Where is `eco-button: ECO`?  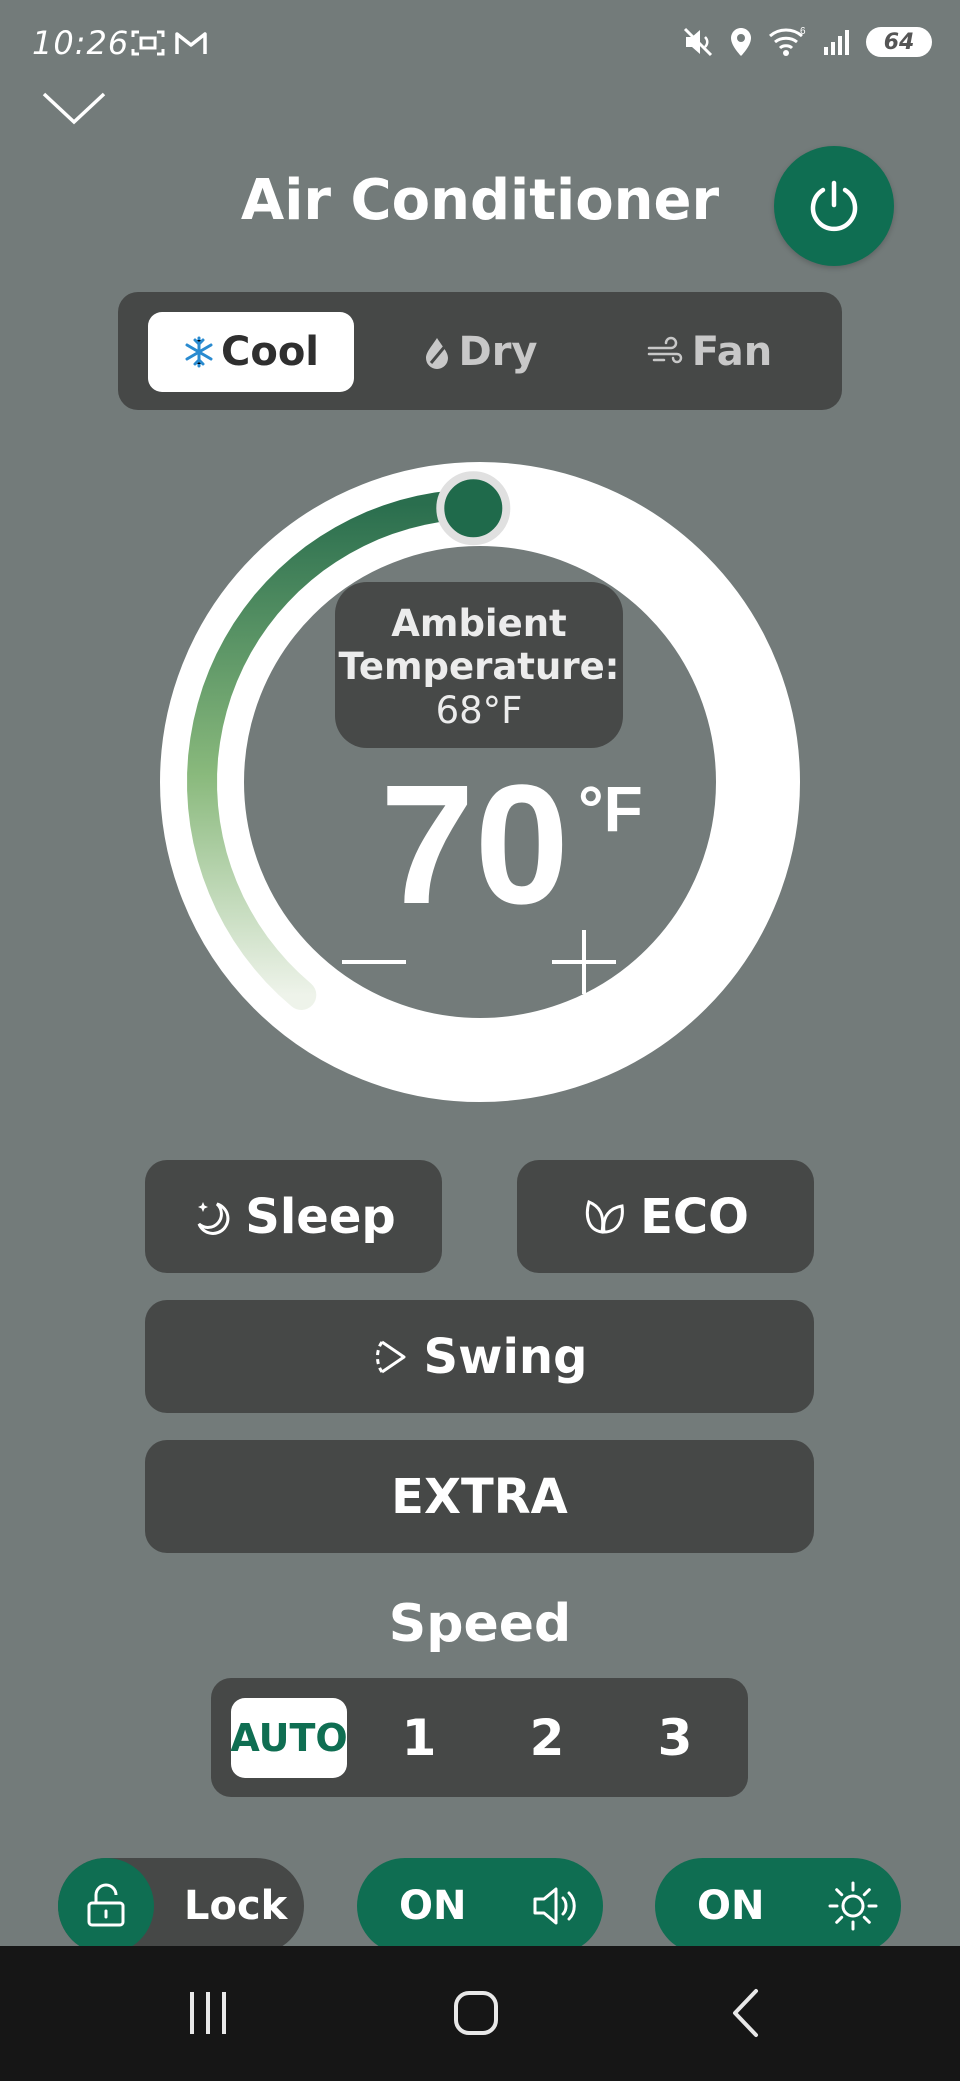
eco-button: ECO is located at coordinates (665, 1216).